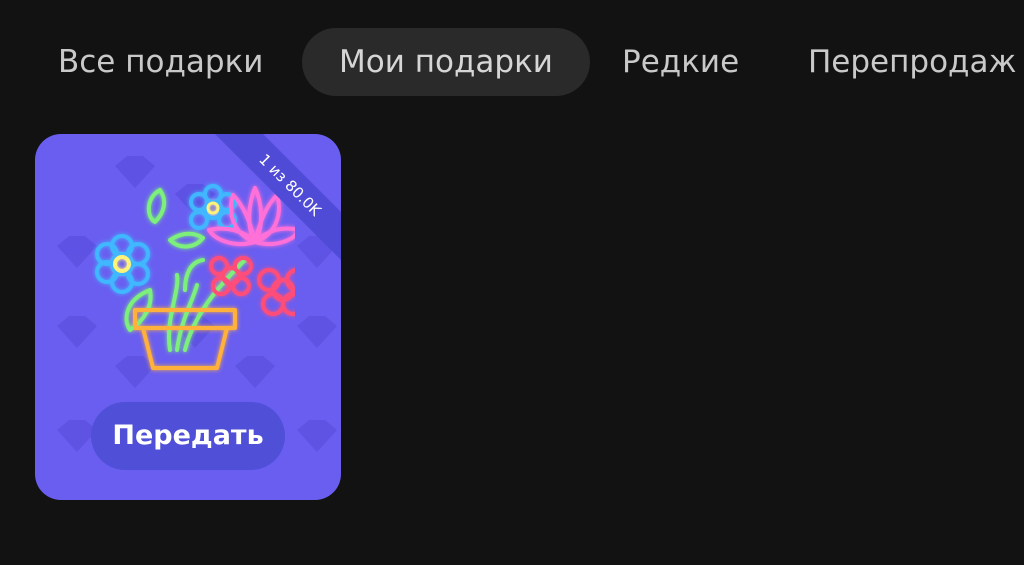  What do you see at coordinates (160, 62) in the screenshot?
I see `tab-all-gifts: Все подарки` at bounding box center [160, 62].